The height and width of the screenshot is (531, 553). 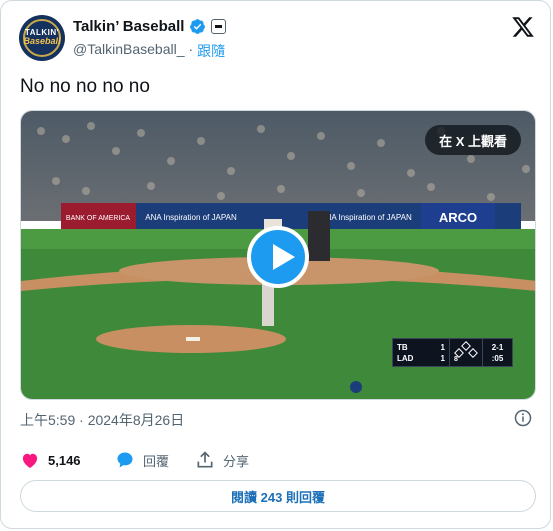 I want to click on watch-on-x-button: 在 X 上觀看, so click(x=473, y=140).